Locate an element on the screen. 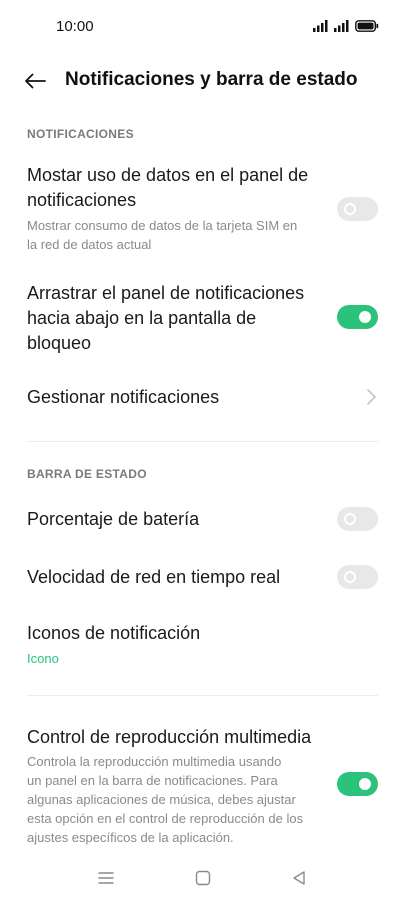  status-time: 10:00 is located at coordinates (75, 26).